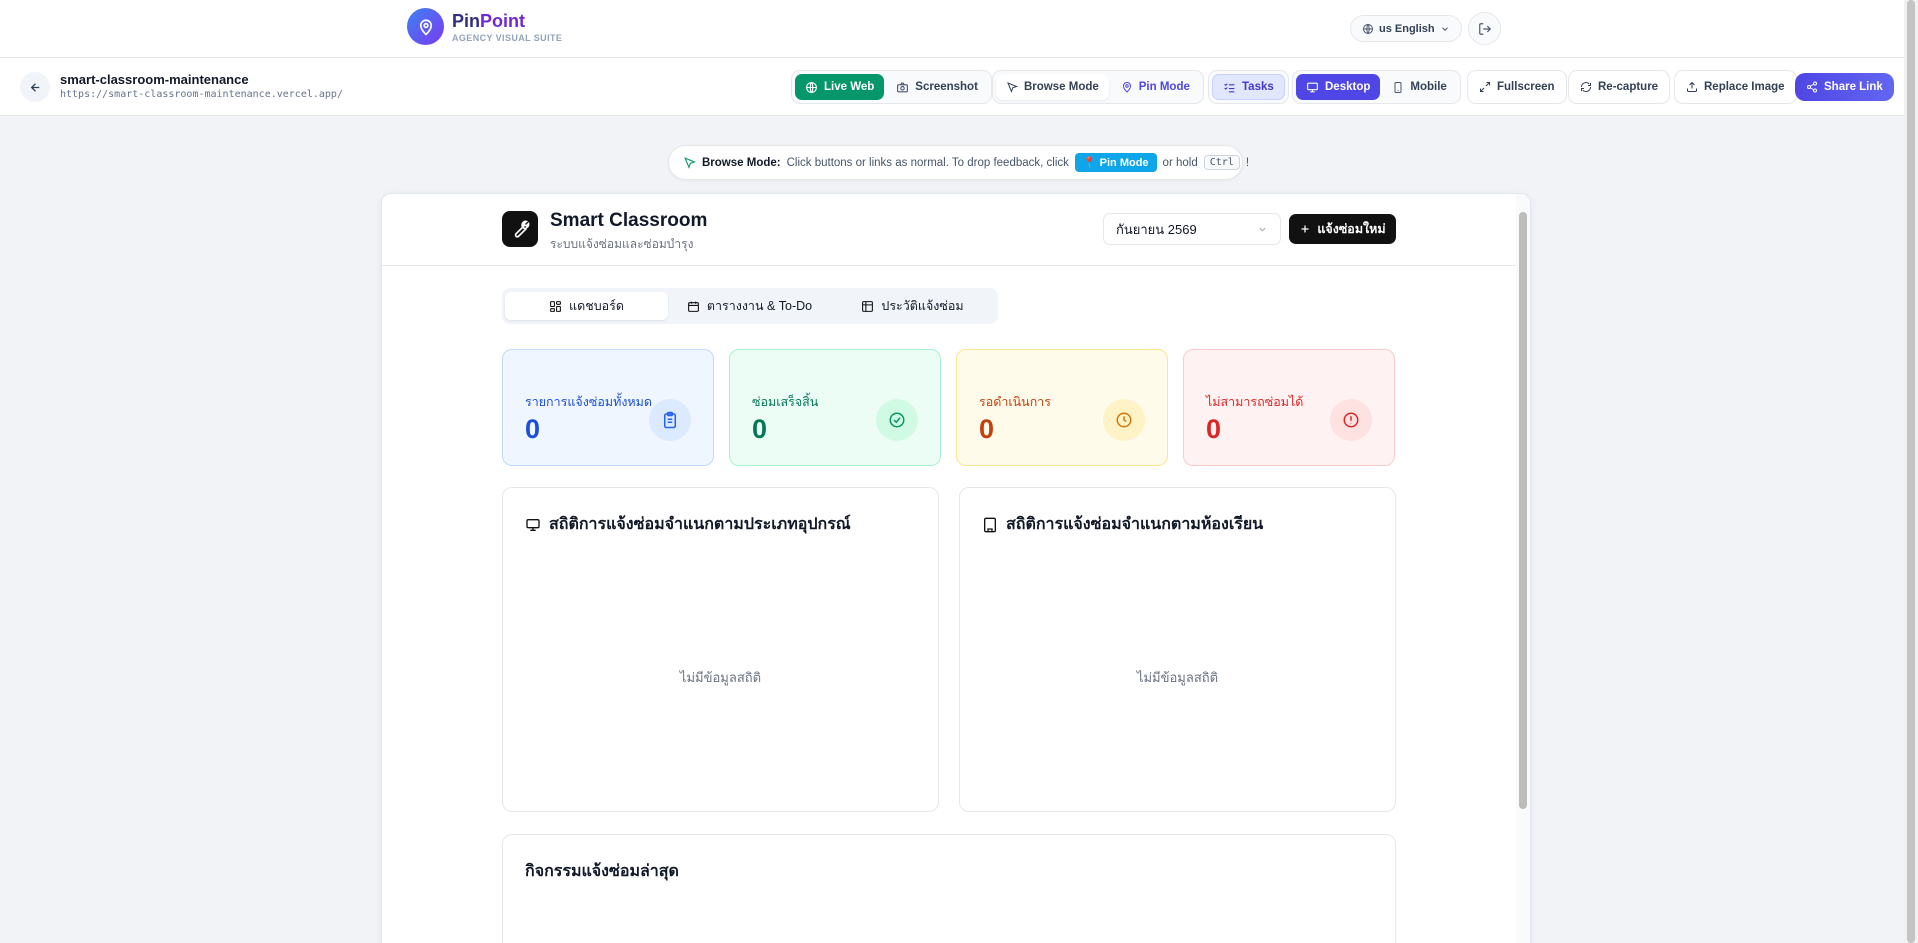  Describe the element at coordinates (922, 306) in the screenshot. I see `tab-history-label: ประวัติแจ้งซ่อม` at that location.